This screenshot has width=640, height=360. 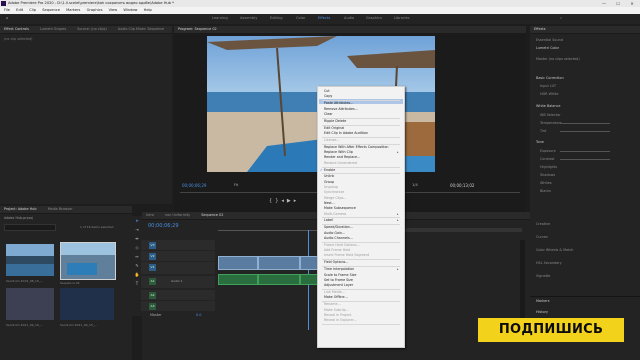 I want to click on context-menu-item: Replace With After Effects Composition, so click(x=356, y=147).